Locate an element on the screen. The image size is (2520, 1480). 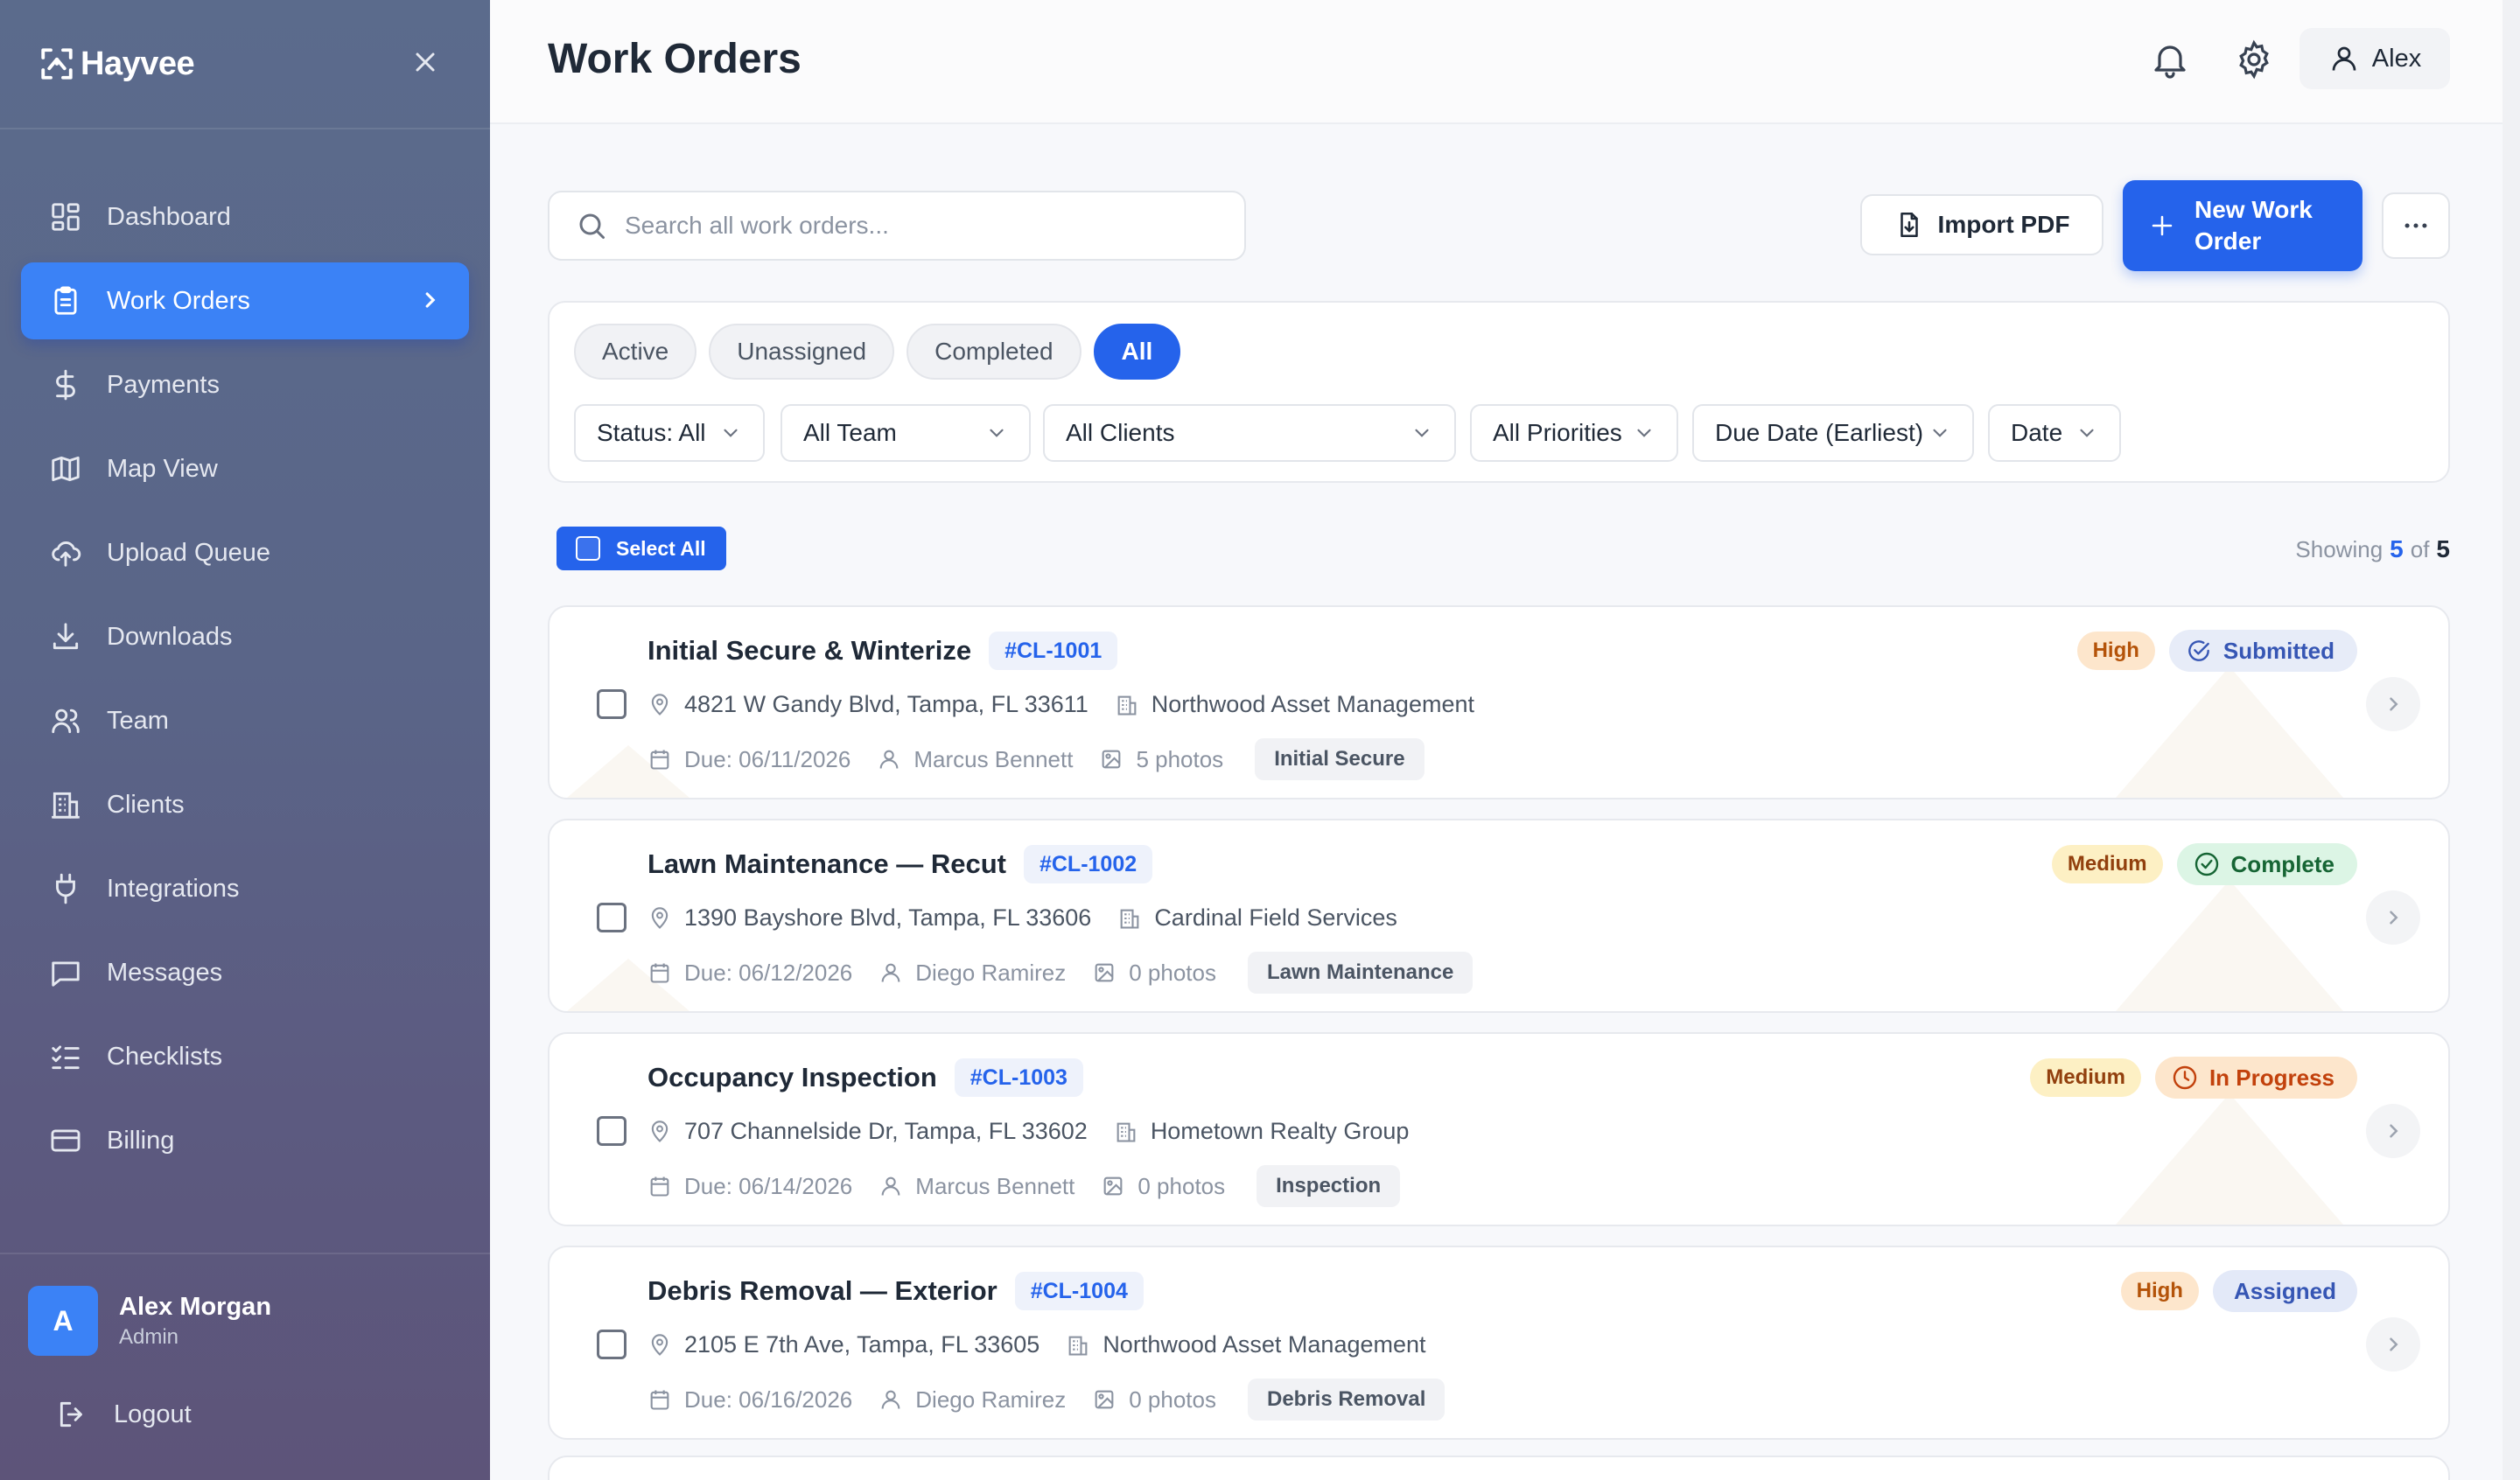
sort-select: Due Date (Earliest) is located at coordinates (1833, 433).